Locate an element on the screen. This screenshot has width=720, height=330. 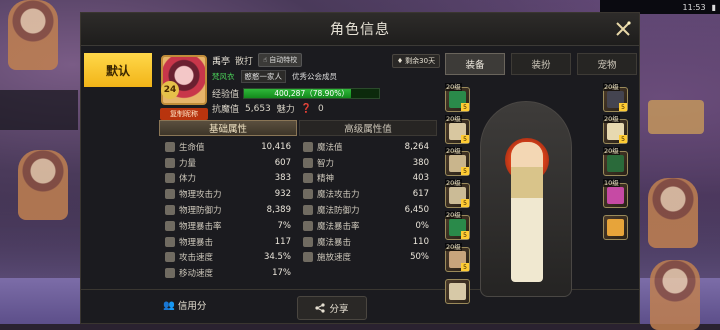
player-name: 禹亭 is located at coordinates (221, 61).